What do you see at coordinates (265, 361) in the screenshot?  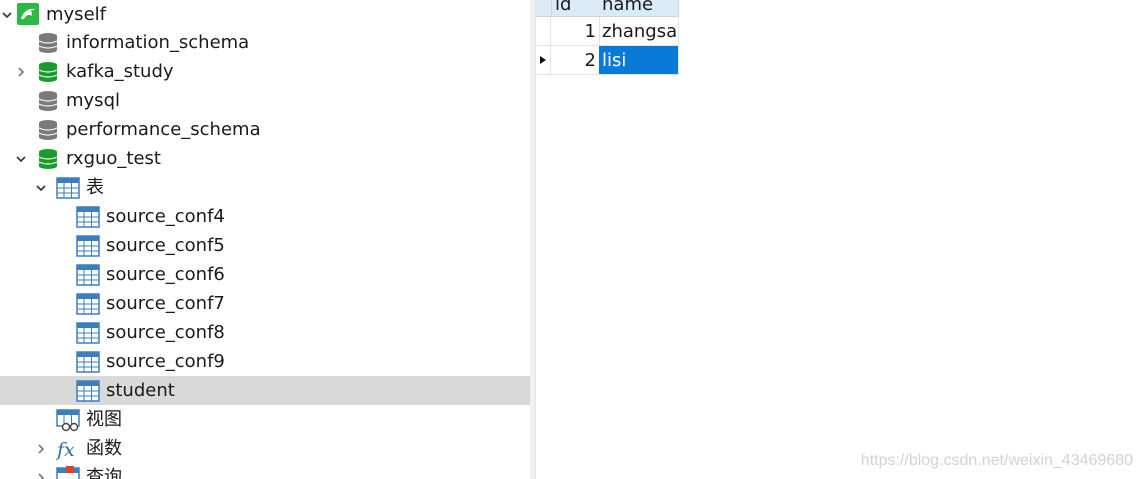 I see `tree-node-table: source_conf9` at bounding box center [265, 361].